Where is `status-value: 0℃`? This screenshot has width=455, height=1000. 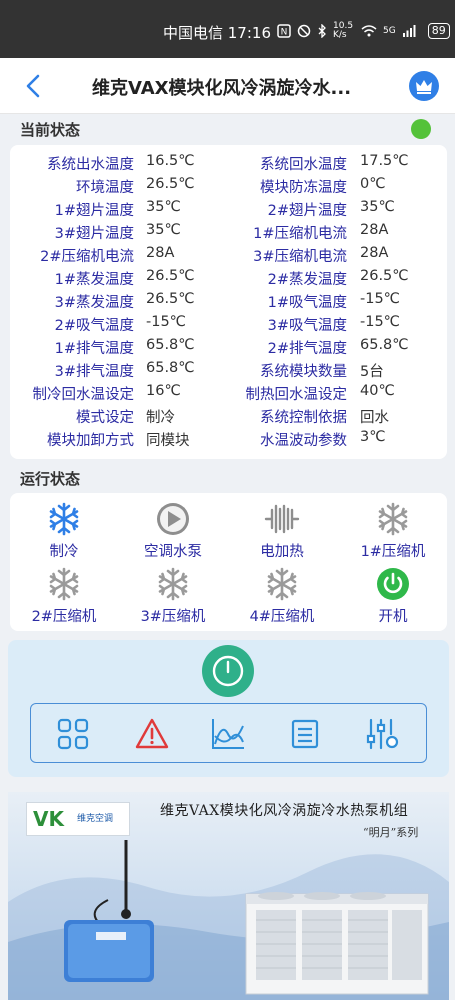
status-value: 0℃ is located at coordinates (373, 184).